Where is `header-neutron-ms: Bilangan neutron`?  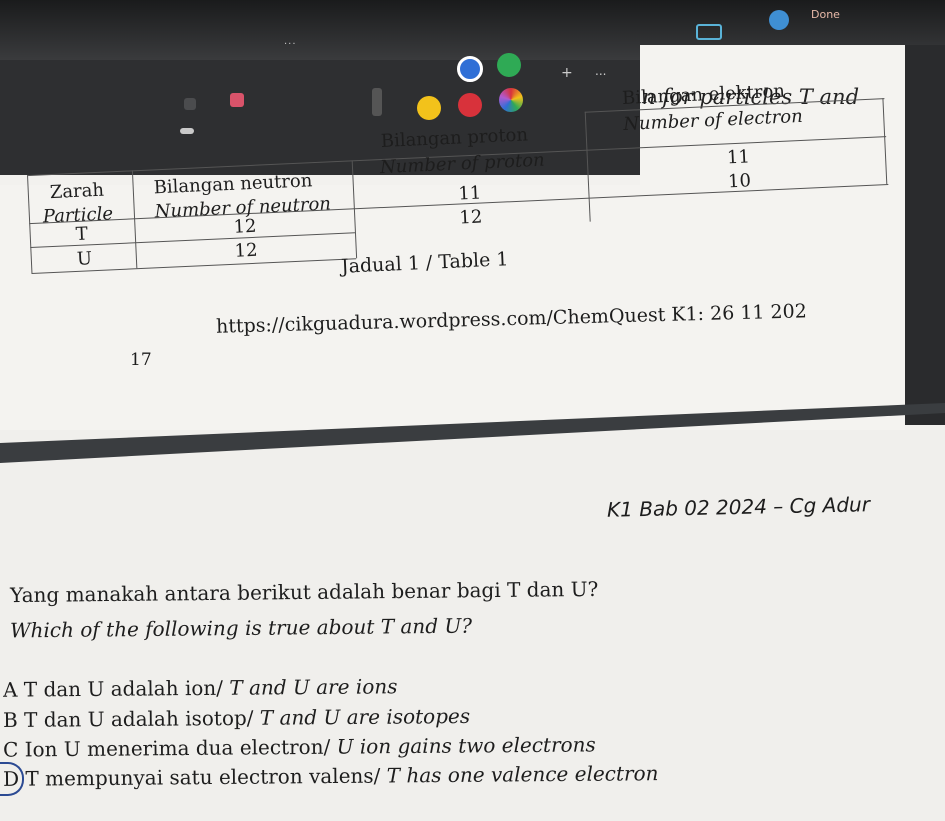 header-neutron-ms: Bilangan neutron is located at coordinates (233, 184).